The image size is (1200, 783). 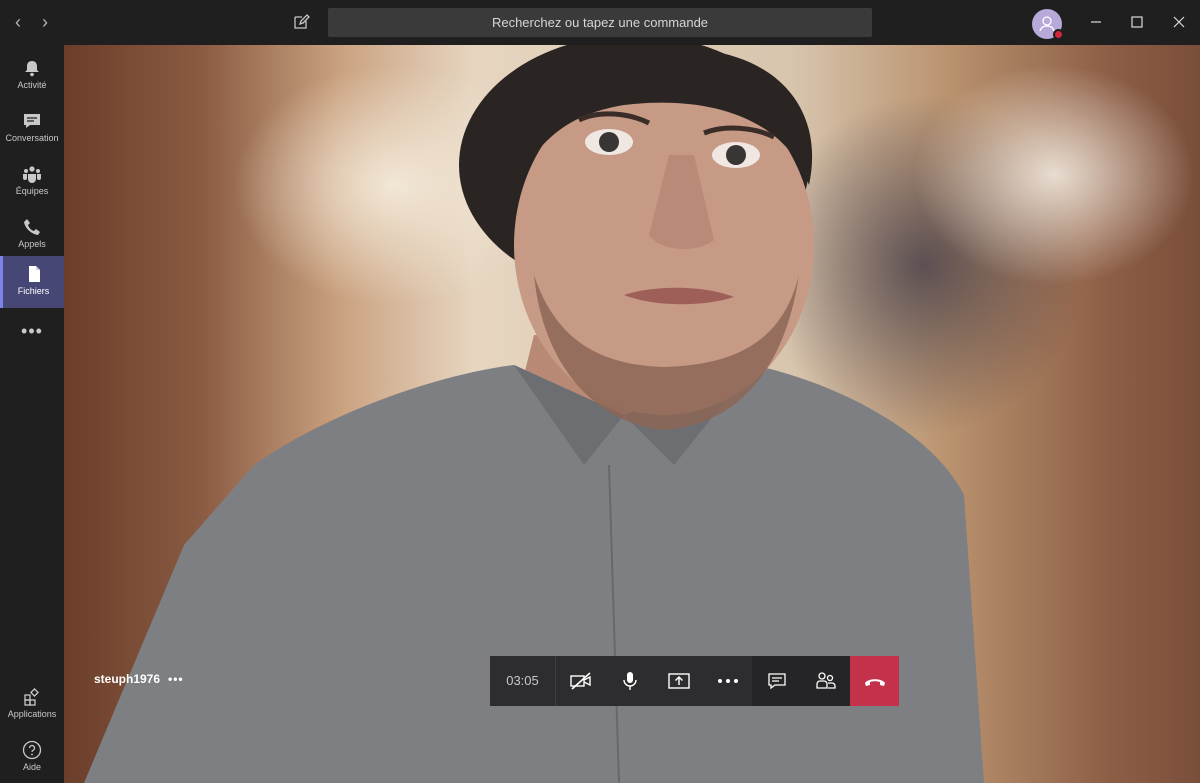 I want to click on title-bar: ‹ › Recherchez ou tapez une commande, so click(x=600, y=22).